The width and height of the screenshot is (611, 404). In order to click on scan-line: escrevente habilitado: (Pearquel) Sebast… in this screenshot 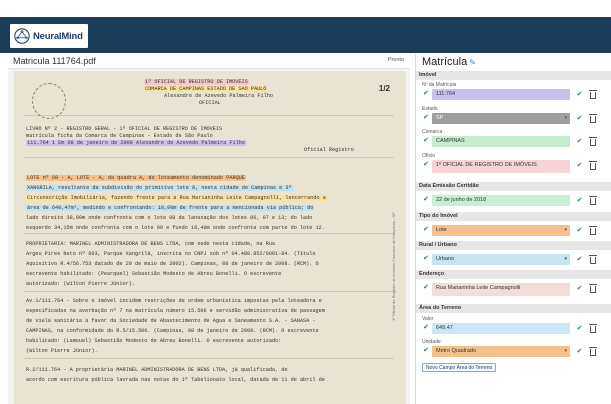, I will do `click(154, 274)`.